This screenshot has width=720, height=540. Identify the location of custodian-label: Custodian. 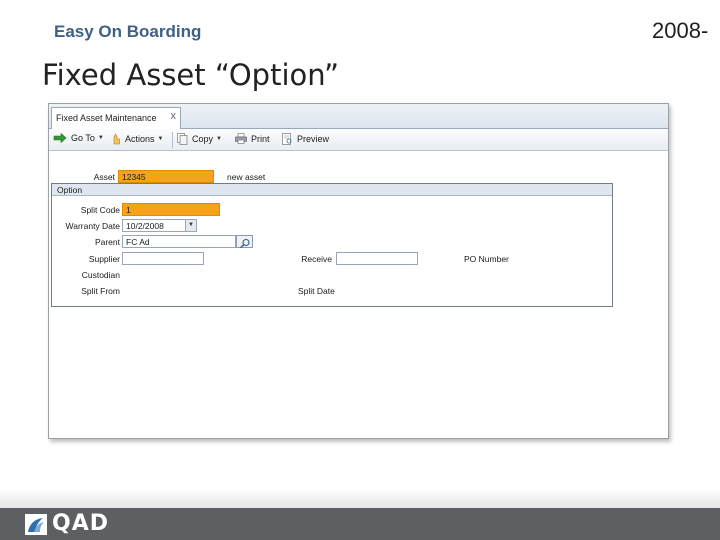
(100, 275).